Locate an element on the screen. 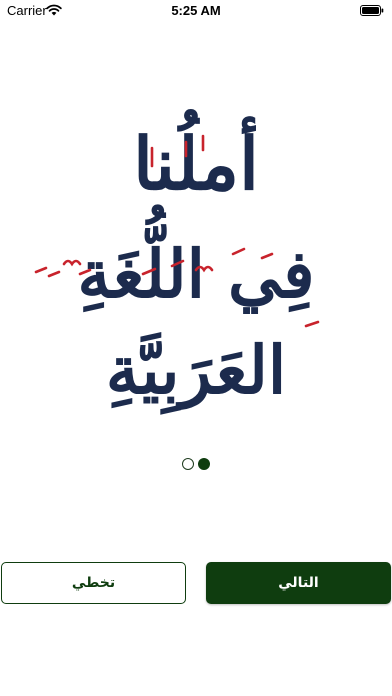  logo-title-line1: أملُنا is located at coordinates (196, 163).